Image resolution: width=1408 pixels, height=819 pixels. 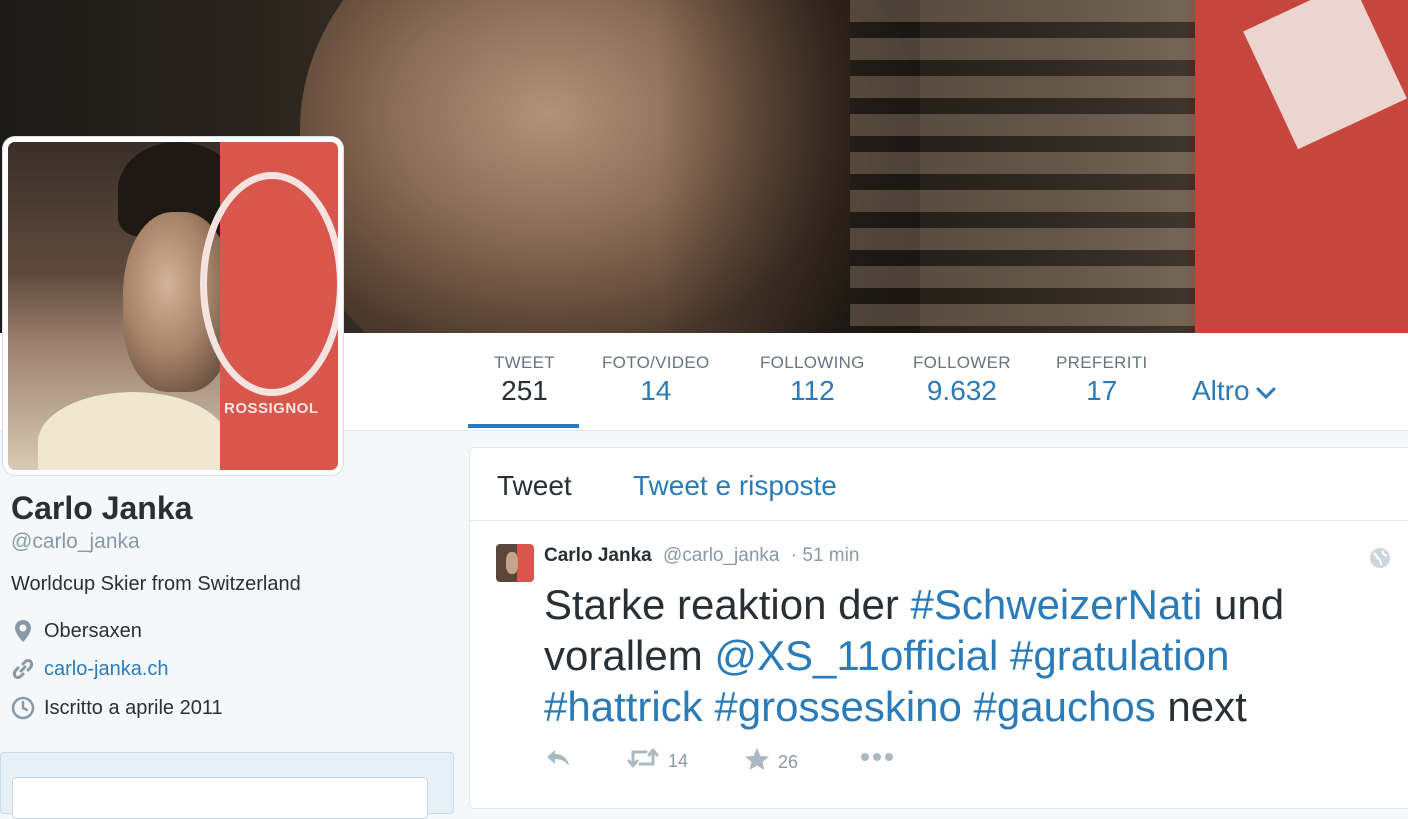 What do you see at coordinates (623, 706) in the screenshot?
I see `tweet-hashtag-link: #hattrick` at bounding box center [623, 706].